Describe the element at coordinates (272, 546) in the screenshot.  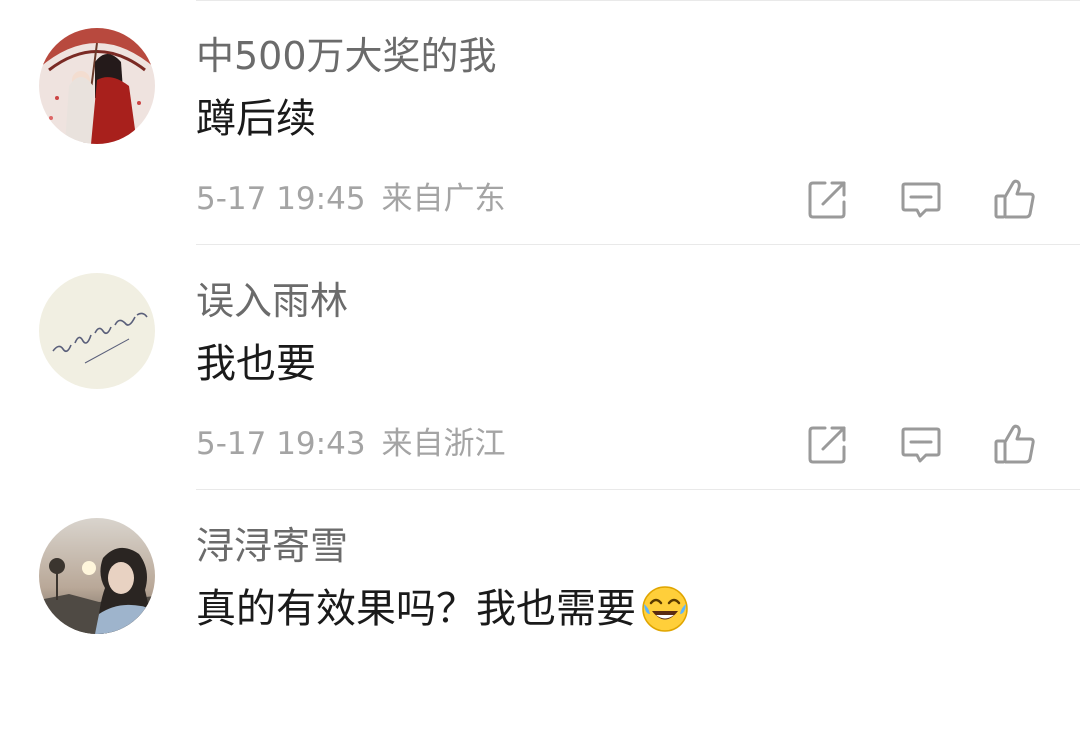
I see `username: 浔浔寄雪` at that location.